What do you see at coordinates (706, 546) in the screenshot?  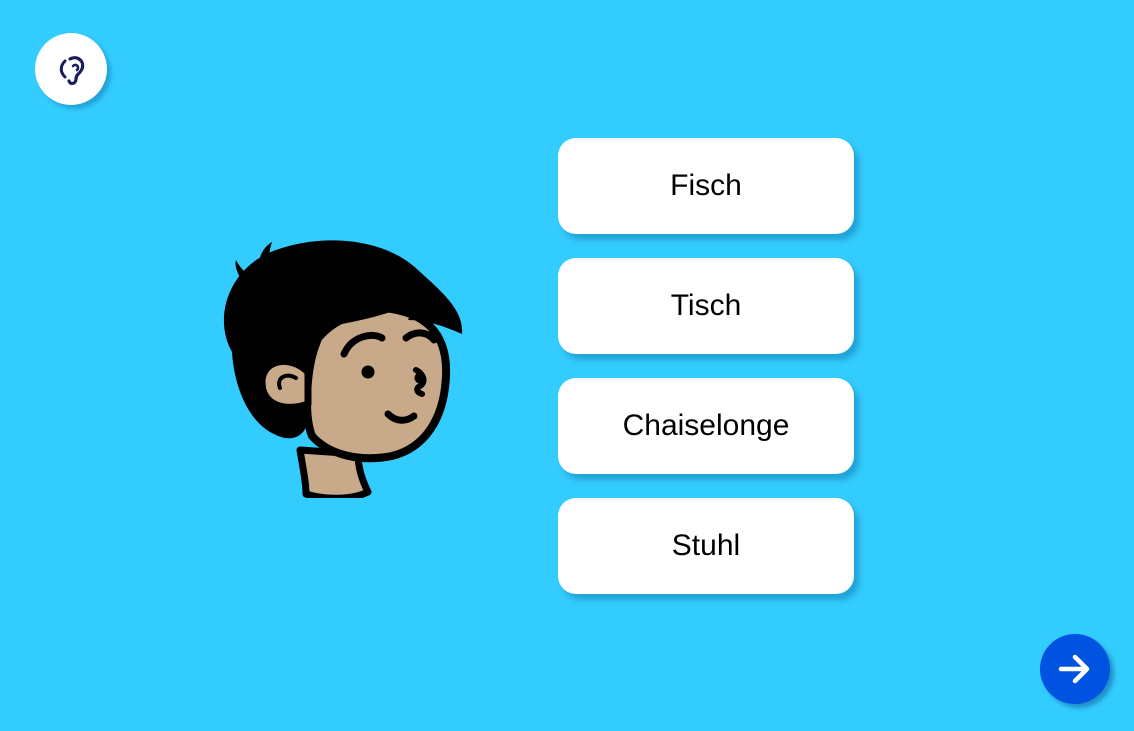 I see `option-button: Stuhl` at bounding box center [706, 546].